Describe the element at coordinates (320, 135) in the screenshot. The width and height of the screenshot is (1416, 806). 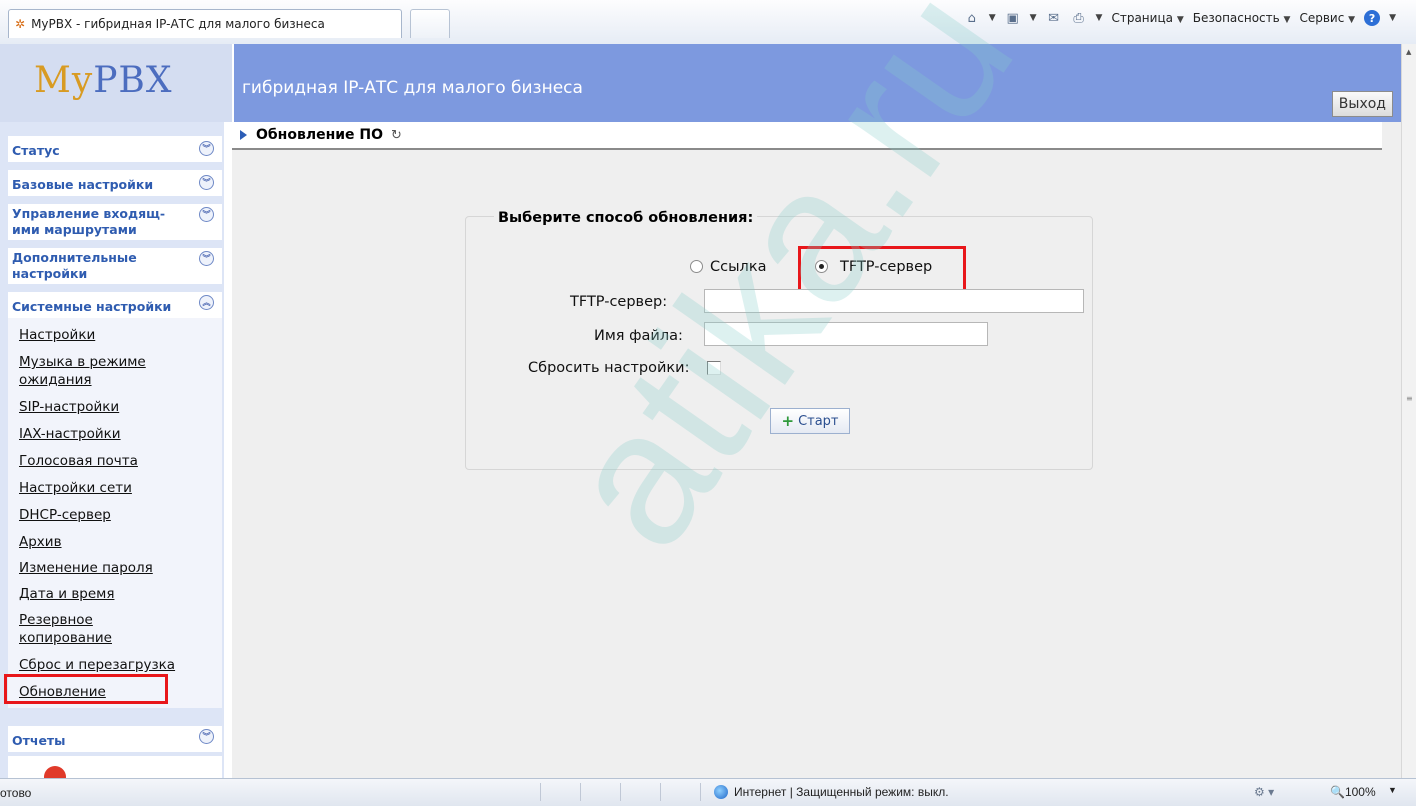
I see `page-title: Обновление ПО` at that location.